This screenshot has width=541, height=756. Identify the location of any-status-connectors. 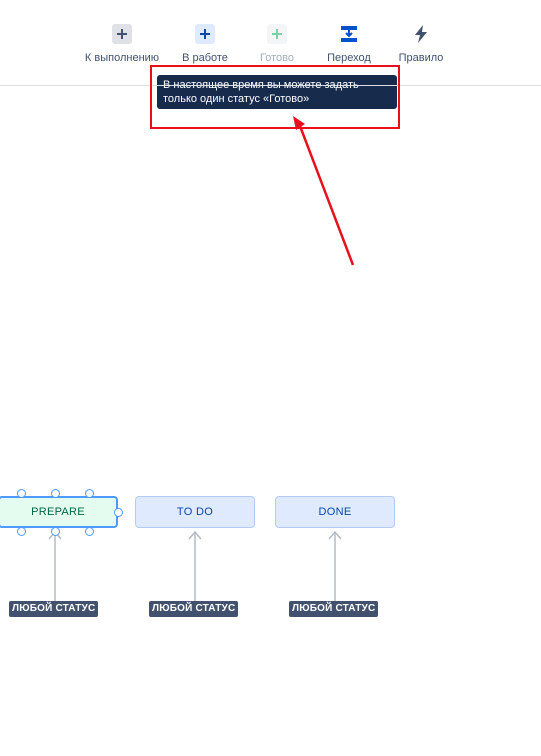
(195, 565).